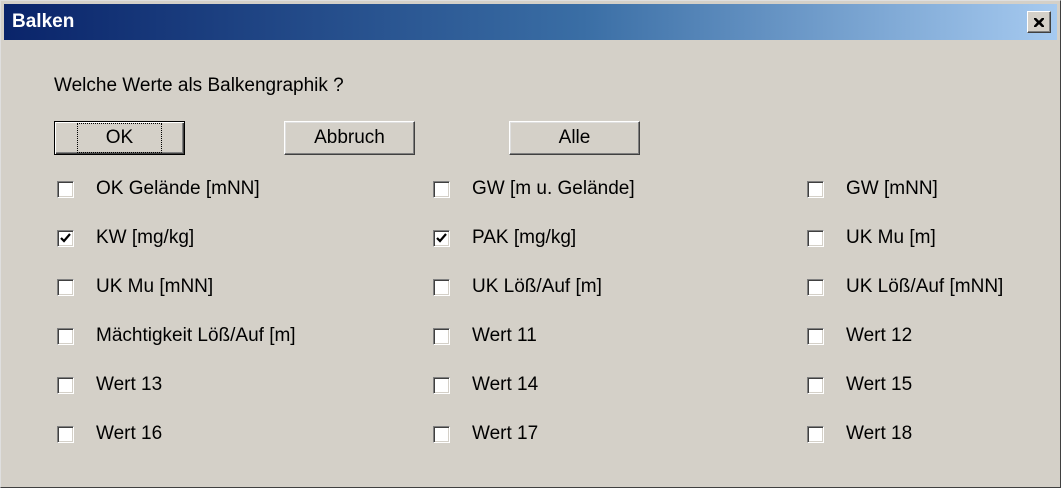 The width and height of the screenshot is (1061, 488). Describe the element at coordinates (504, 335) in the screenshot. I see `option-label: Wert 11` at that location.